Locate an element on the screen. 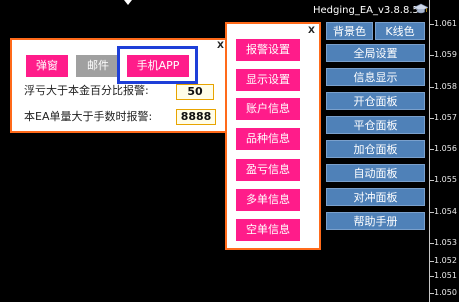 The image size is (459, 302). open-panel-button: 开仓面板 is located at coordinates (375, 101).